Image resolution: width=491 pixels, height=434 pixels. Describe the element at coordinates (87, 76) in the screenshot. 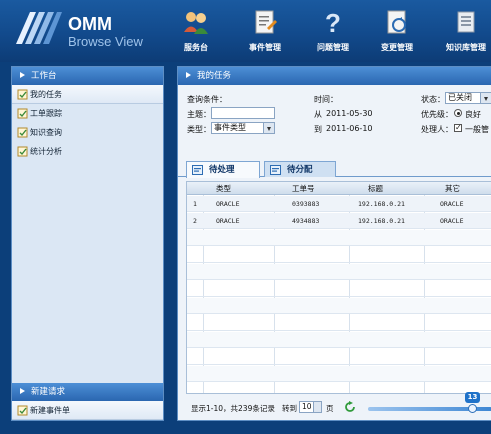

I see `sidebar-header: 工作台` at that location.